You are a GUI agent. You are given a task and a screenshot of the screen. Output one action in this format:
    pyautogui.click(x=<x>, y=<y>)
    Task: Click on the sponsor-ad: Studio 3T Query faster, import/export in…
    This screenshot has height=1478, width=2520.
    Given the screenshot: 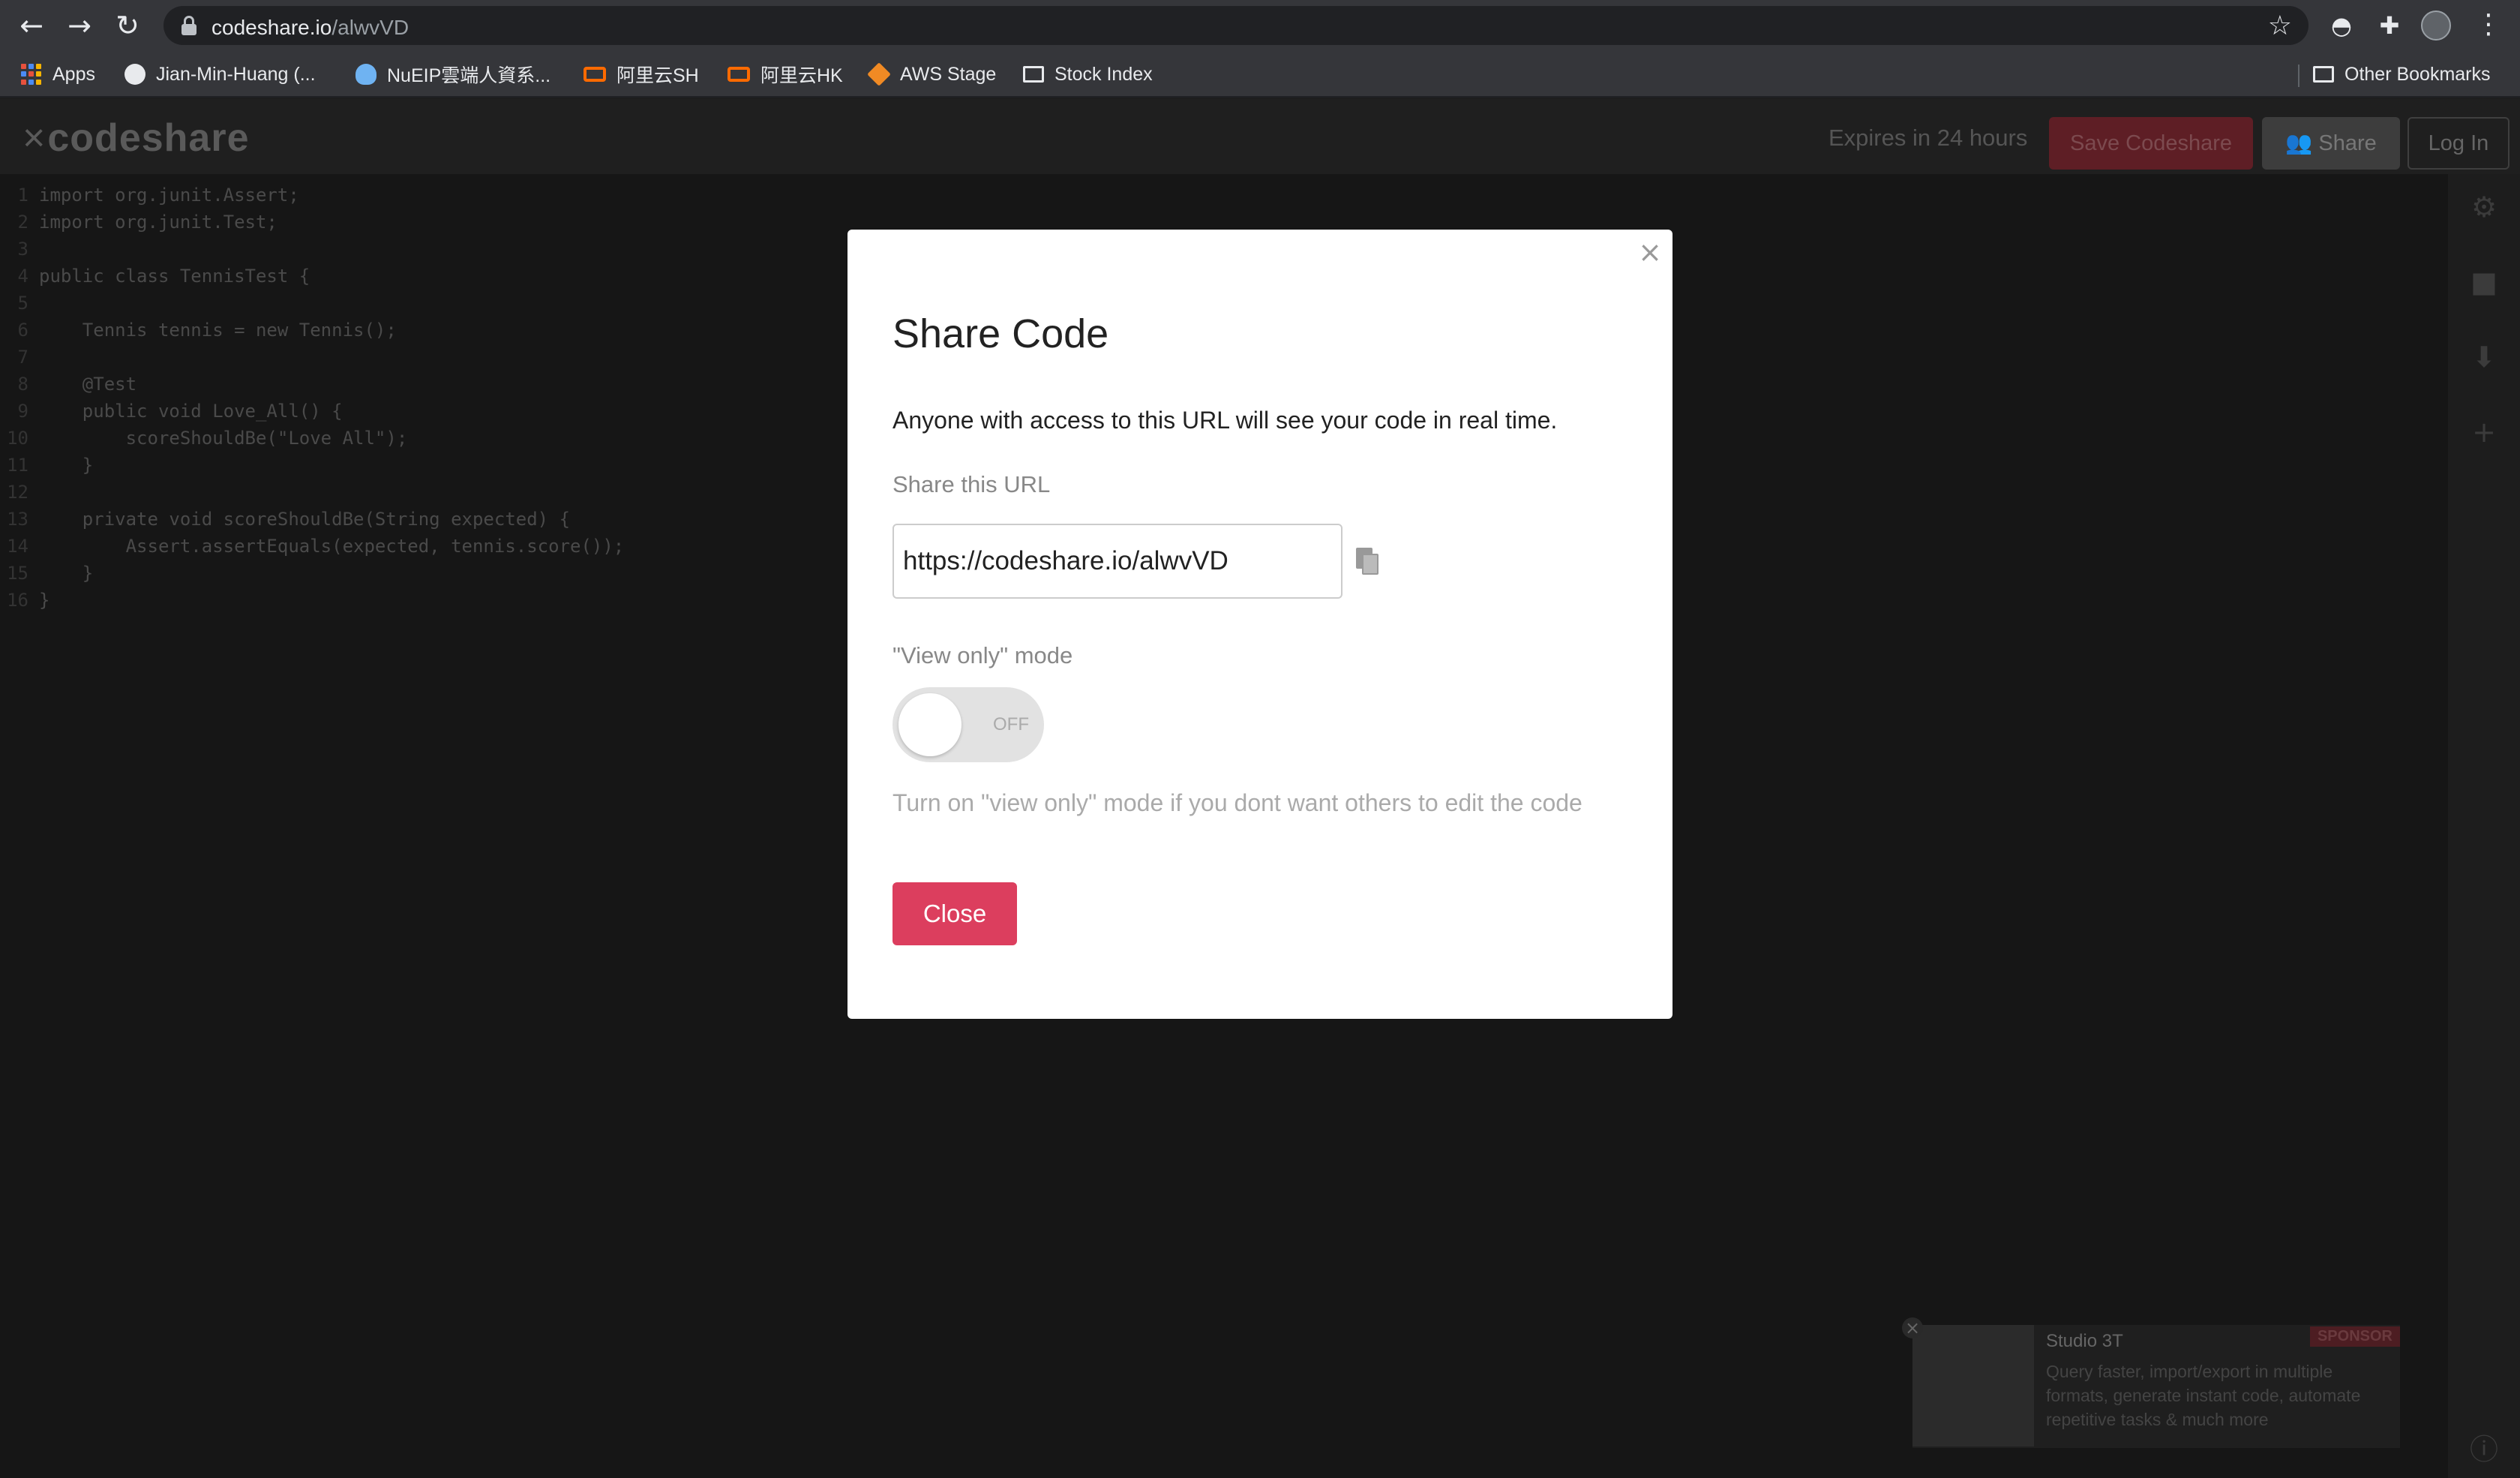 What is the action you would take?
    pyautogui.click(x=2151, y=1382)
    